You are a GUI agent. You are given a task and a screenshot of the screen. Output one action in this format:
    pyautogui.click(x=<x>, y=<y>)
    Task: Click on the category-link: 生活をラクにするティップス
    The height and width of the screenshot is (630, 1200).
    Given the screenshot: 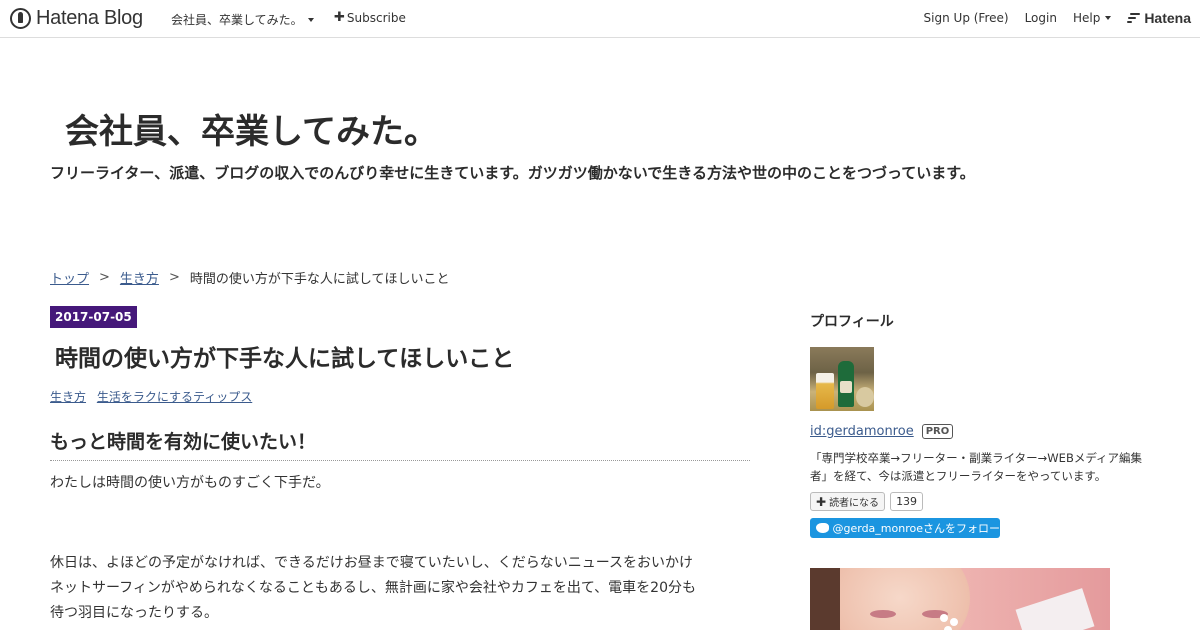 What is the action you would take?
    pyautogui.click(x=174, y=397)
    